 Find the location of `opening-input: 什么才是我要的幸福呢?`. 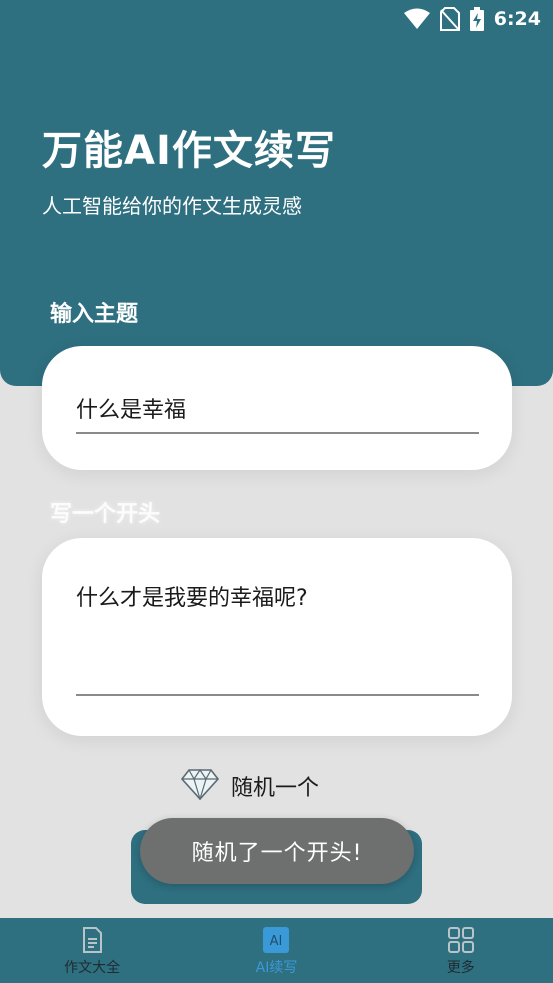

opening-input: 什么才是我要的幸福呢? is located at coordinates (192, 596).